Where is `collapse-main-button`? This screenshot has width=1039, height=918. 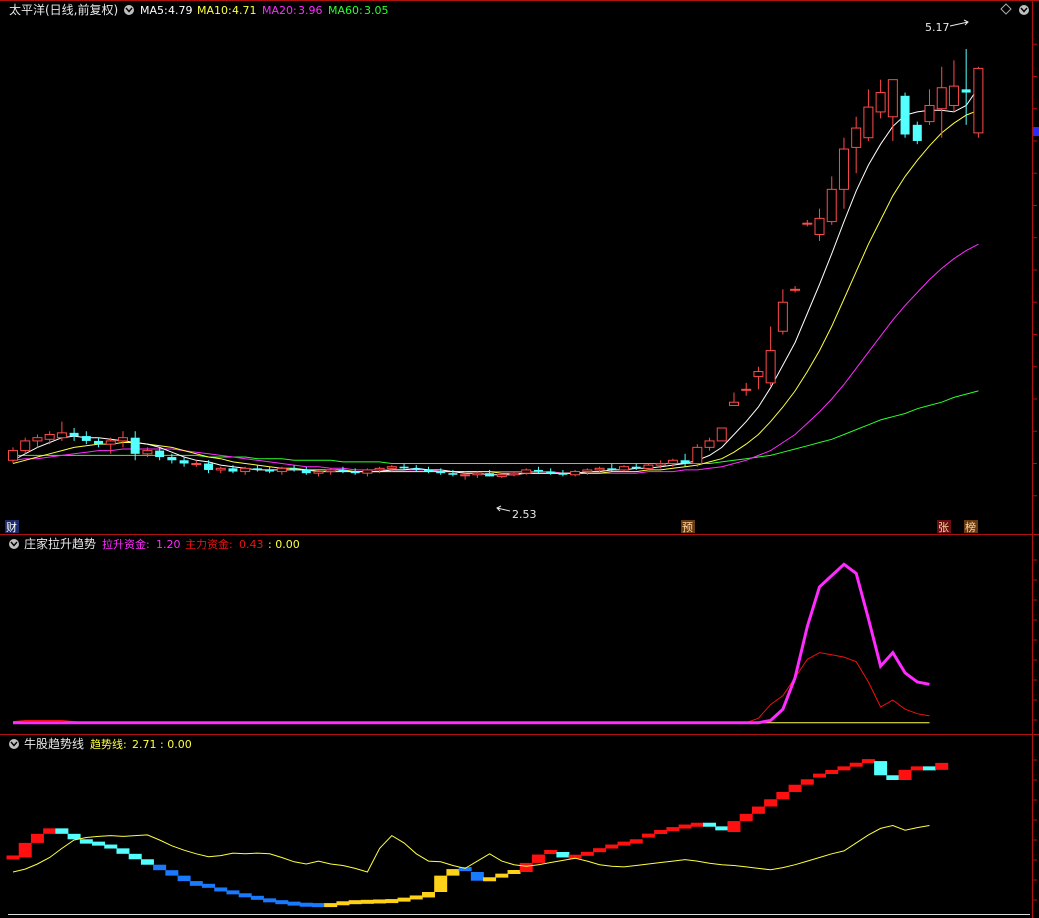
collapse-main-button is located at coordinates (129, 10).